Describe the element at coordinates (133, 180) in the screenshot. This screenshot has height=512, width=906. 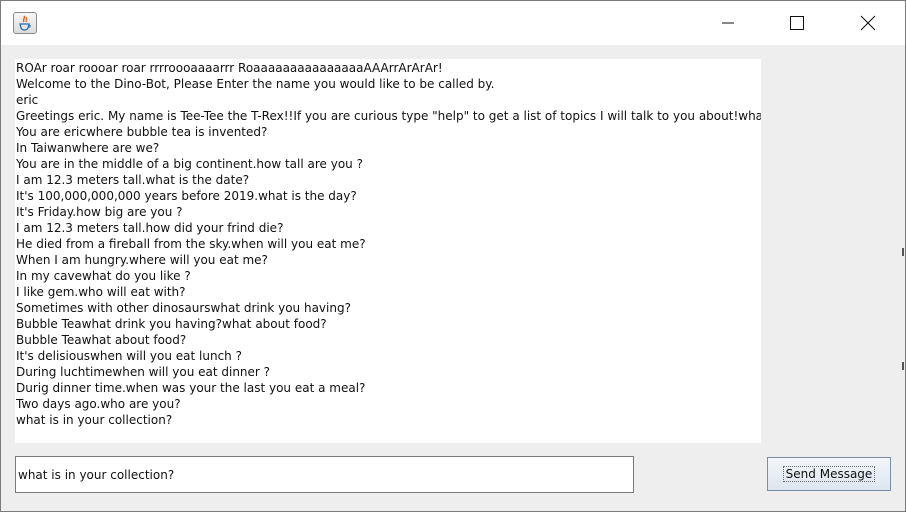
I see `chat-line: I am 12.3 meters tall.what is the date?` at that location.